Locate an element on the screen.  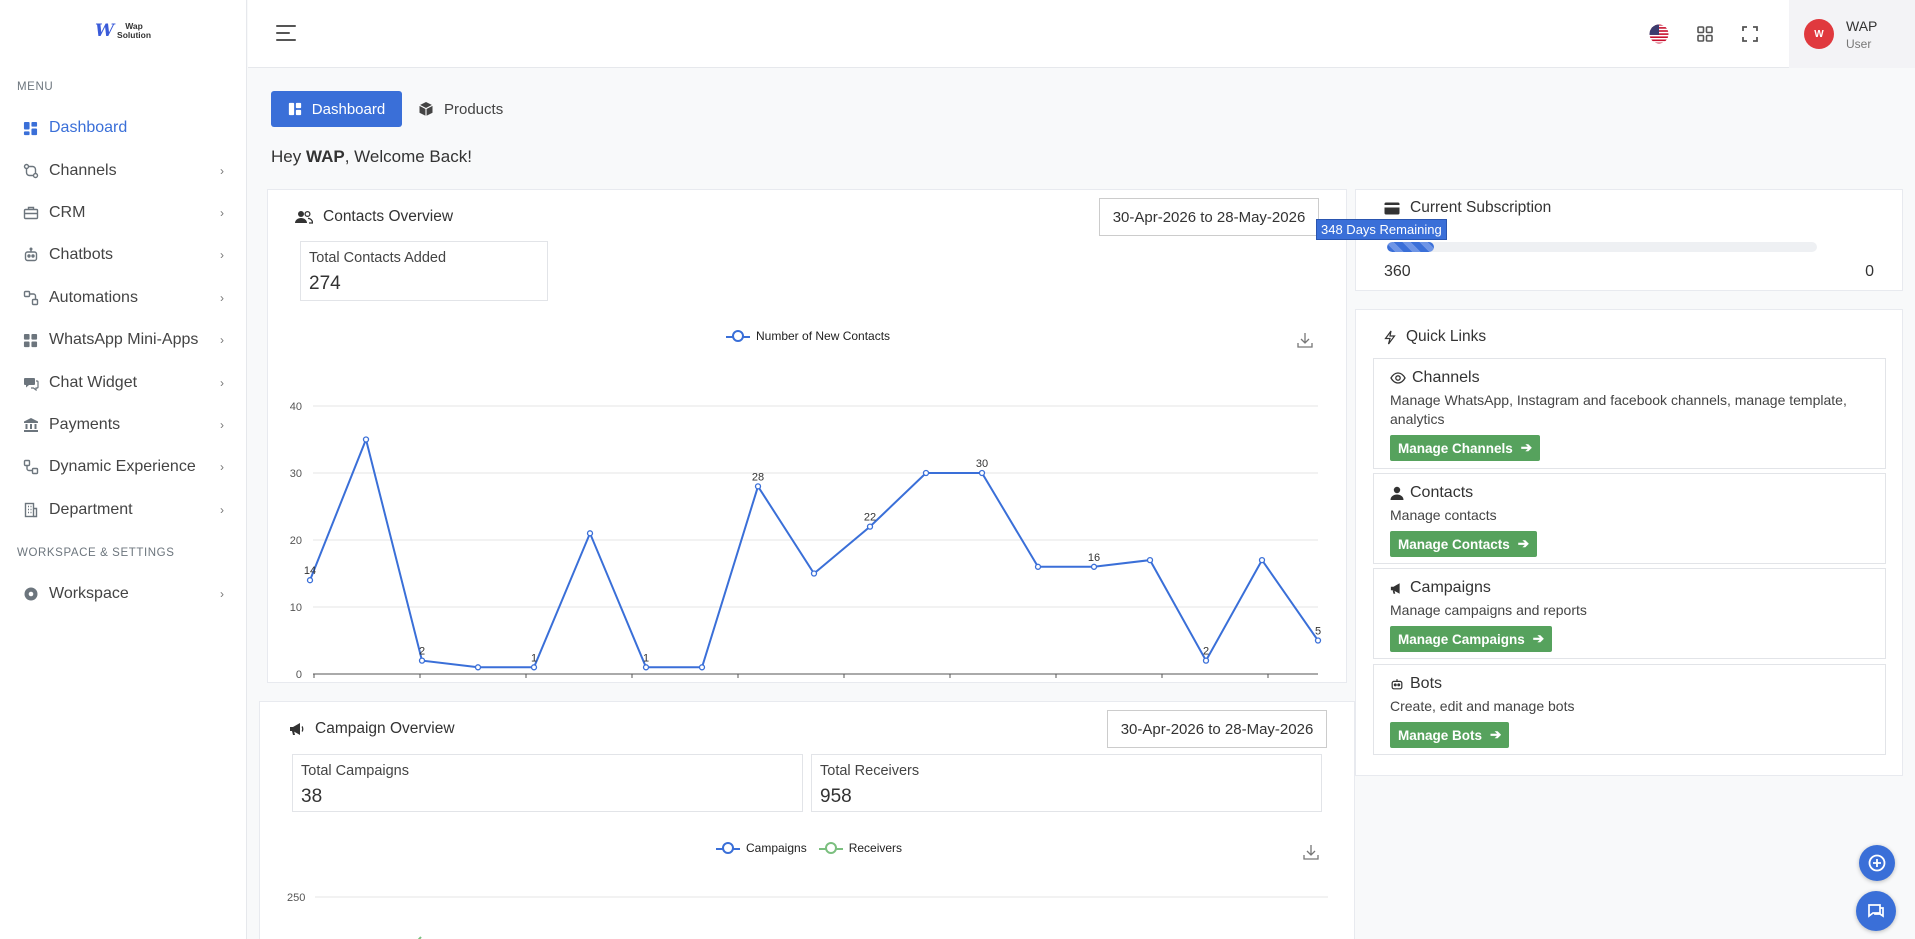
sidebar-item-chatbots: Chatbots › is located at coordinates (123, 255).